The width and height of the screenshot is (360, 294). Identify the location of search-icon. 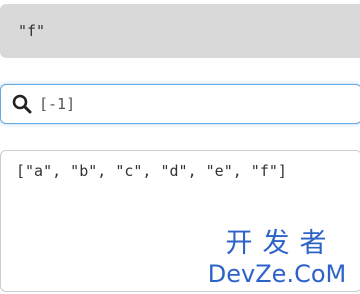
(22, 104).